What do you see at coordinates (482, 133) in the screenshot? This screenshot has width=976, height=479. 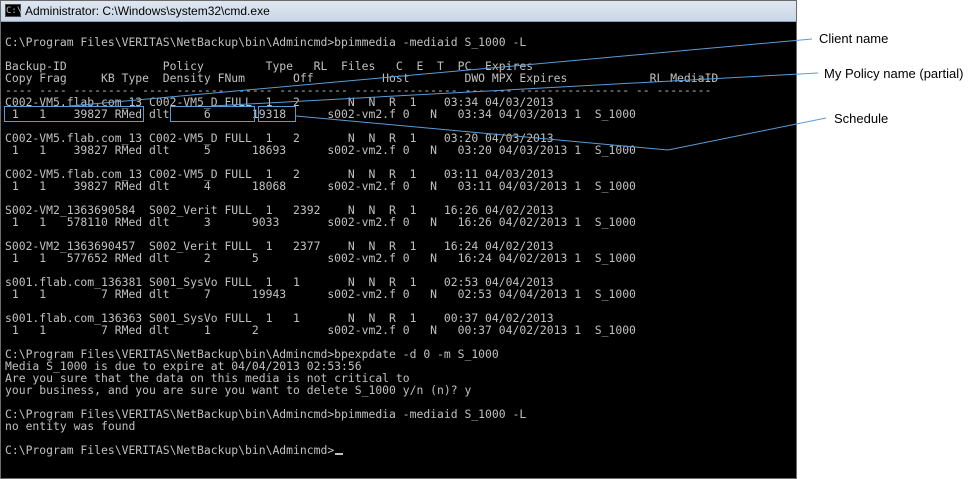 I see `schedule-pointer-a` at bounding box center [482, 133].